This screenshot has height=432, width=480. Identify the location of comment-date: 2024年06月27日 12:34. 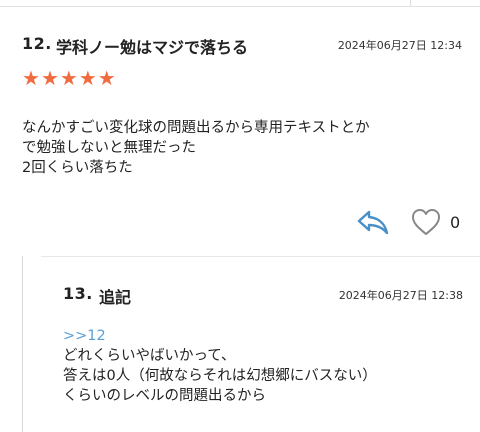
(399, 45).